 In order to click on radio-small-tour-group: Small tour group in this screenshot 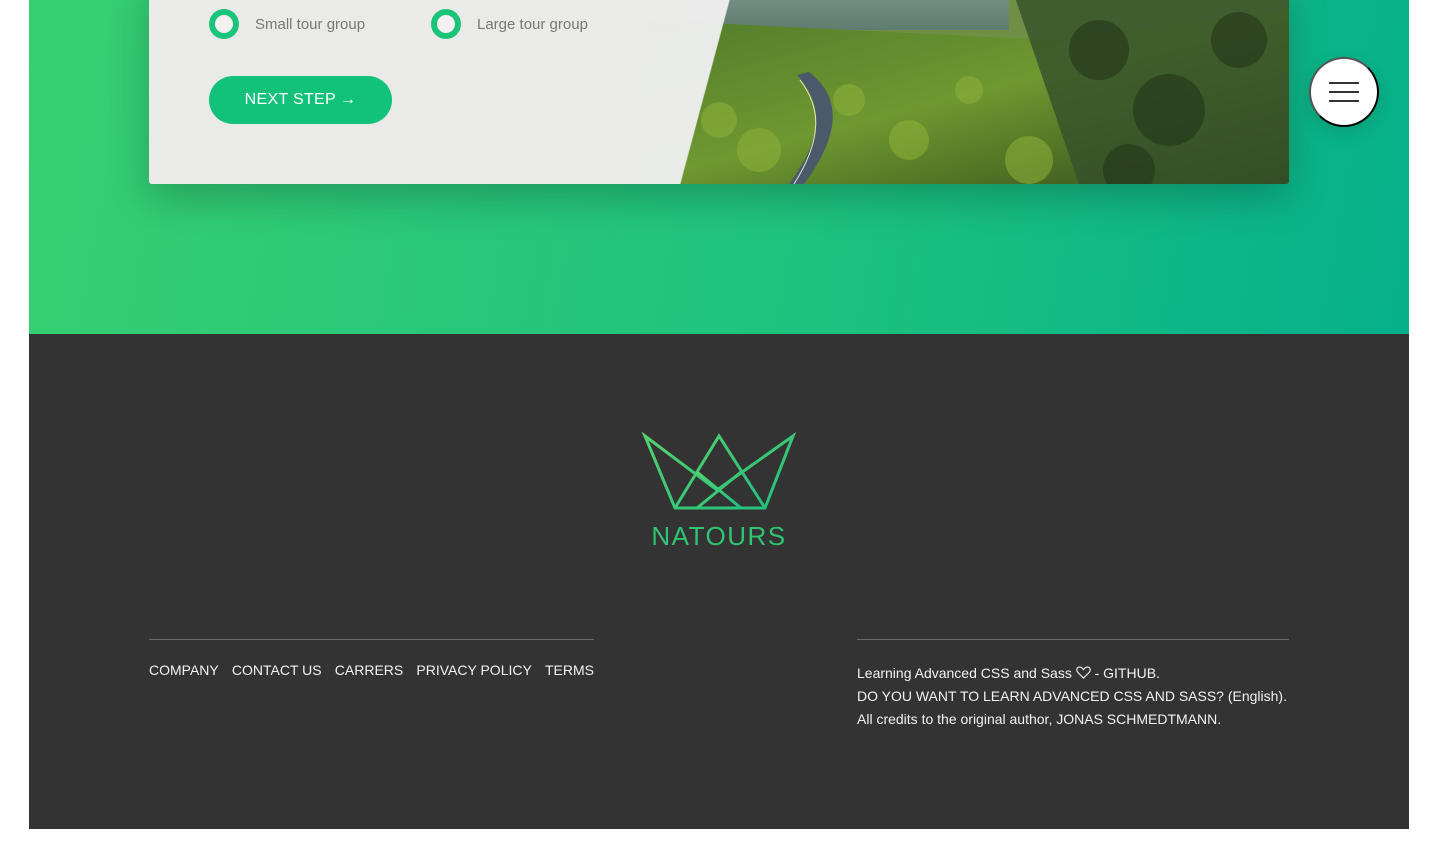, I will do `click(287, 24)`.